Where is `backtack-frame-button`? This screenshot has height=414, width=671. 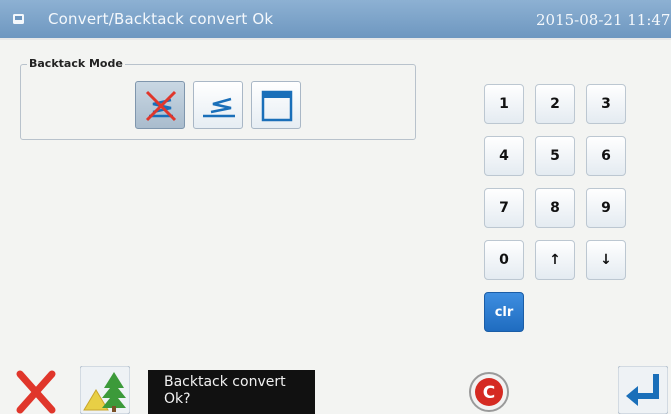
backtack-frame-button is located at coordinates (276, 105).